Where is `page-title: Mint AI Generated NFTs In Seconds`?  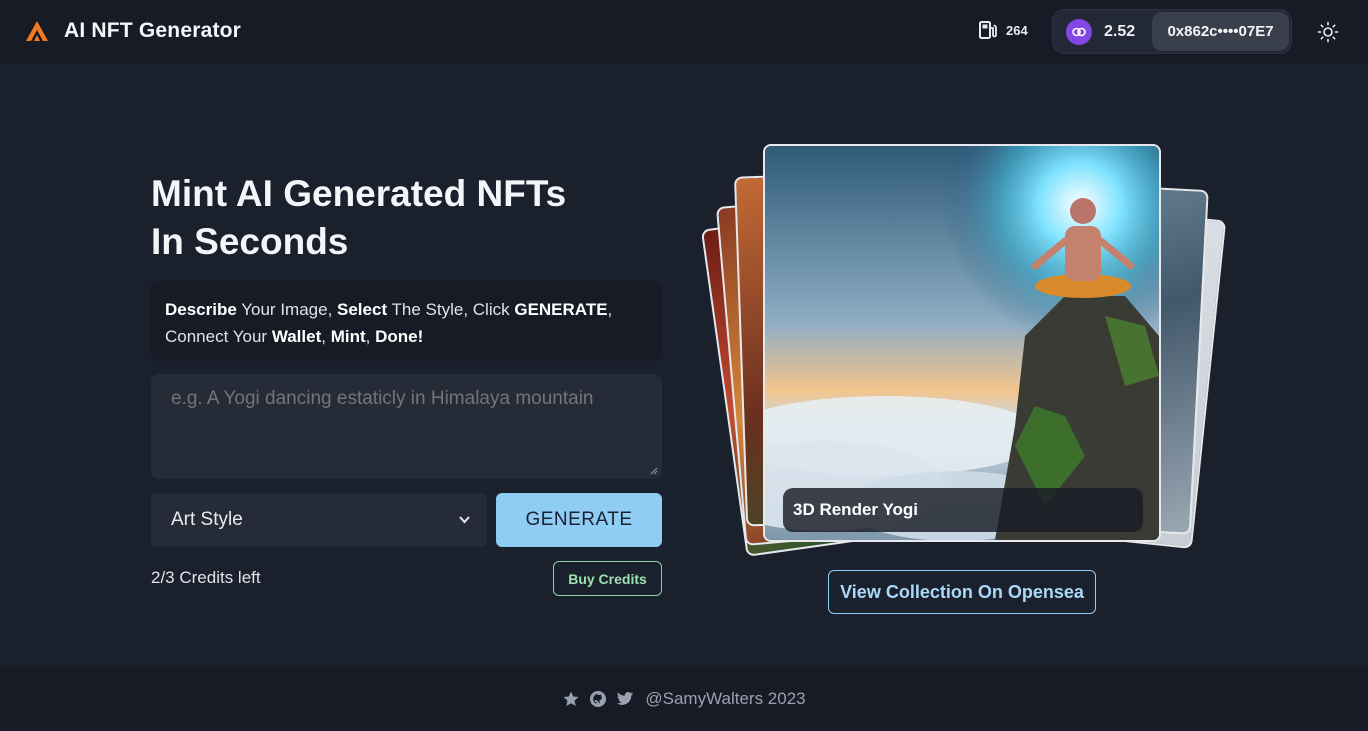
page-title: Mint AI Generated NFTs In Seconds is located at coordinates (411, 218).